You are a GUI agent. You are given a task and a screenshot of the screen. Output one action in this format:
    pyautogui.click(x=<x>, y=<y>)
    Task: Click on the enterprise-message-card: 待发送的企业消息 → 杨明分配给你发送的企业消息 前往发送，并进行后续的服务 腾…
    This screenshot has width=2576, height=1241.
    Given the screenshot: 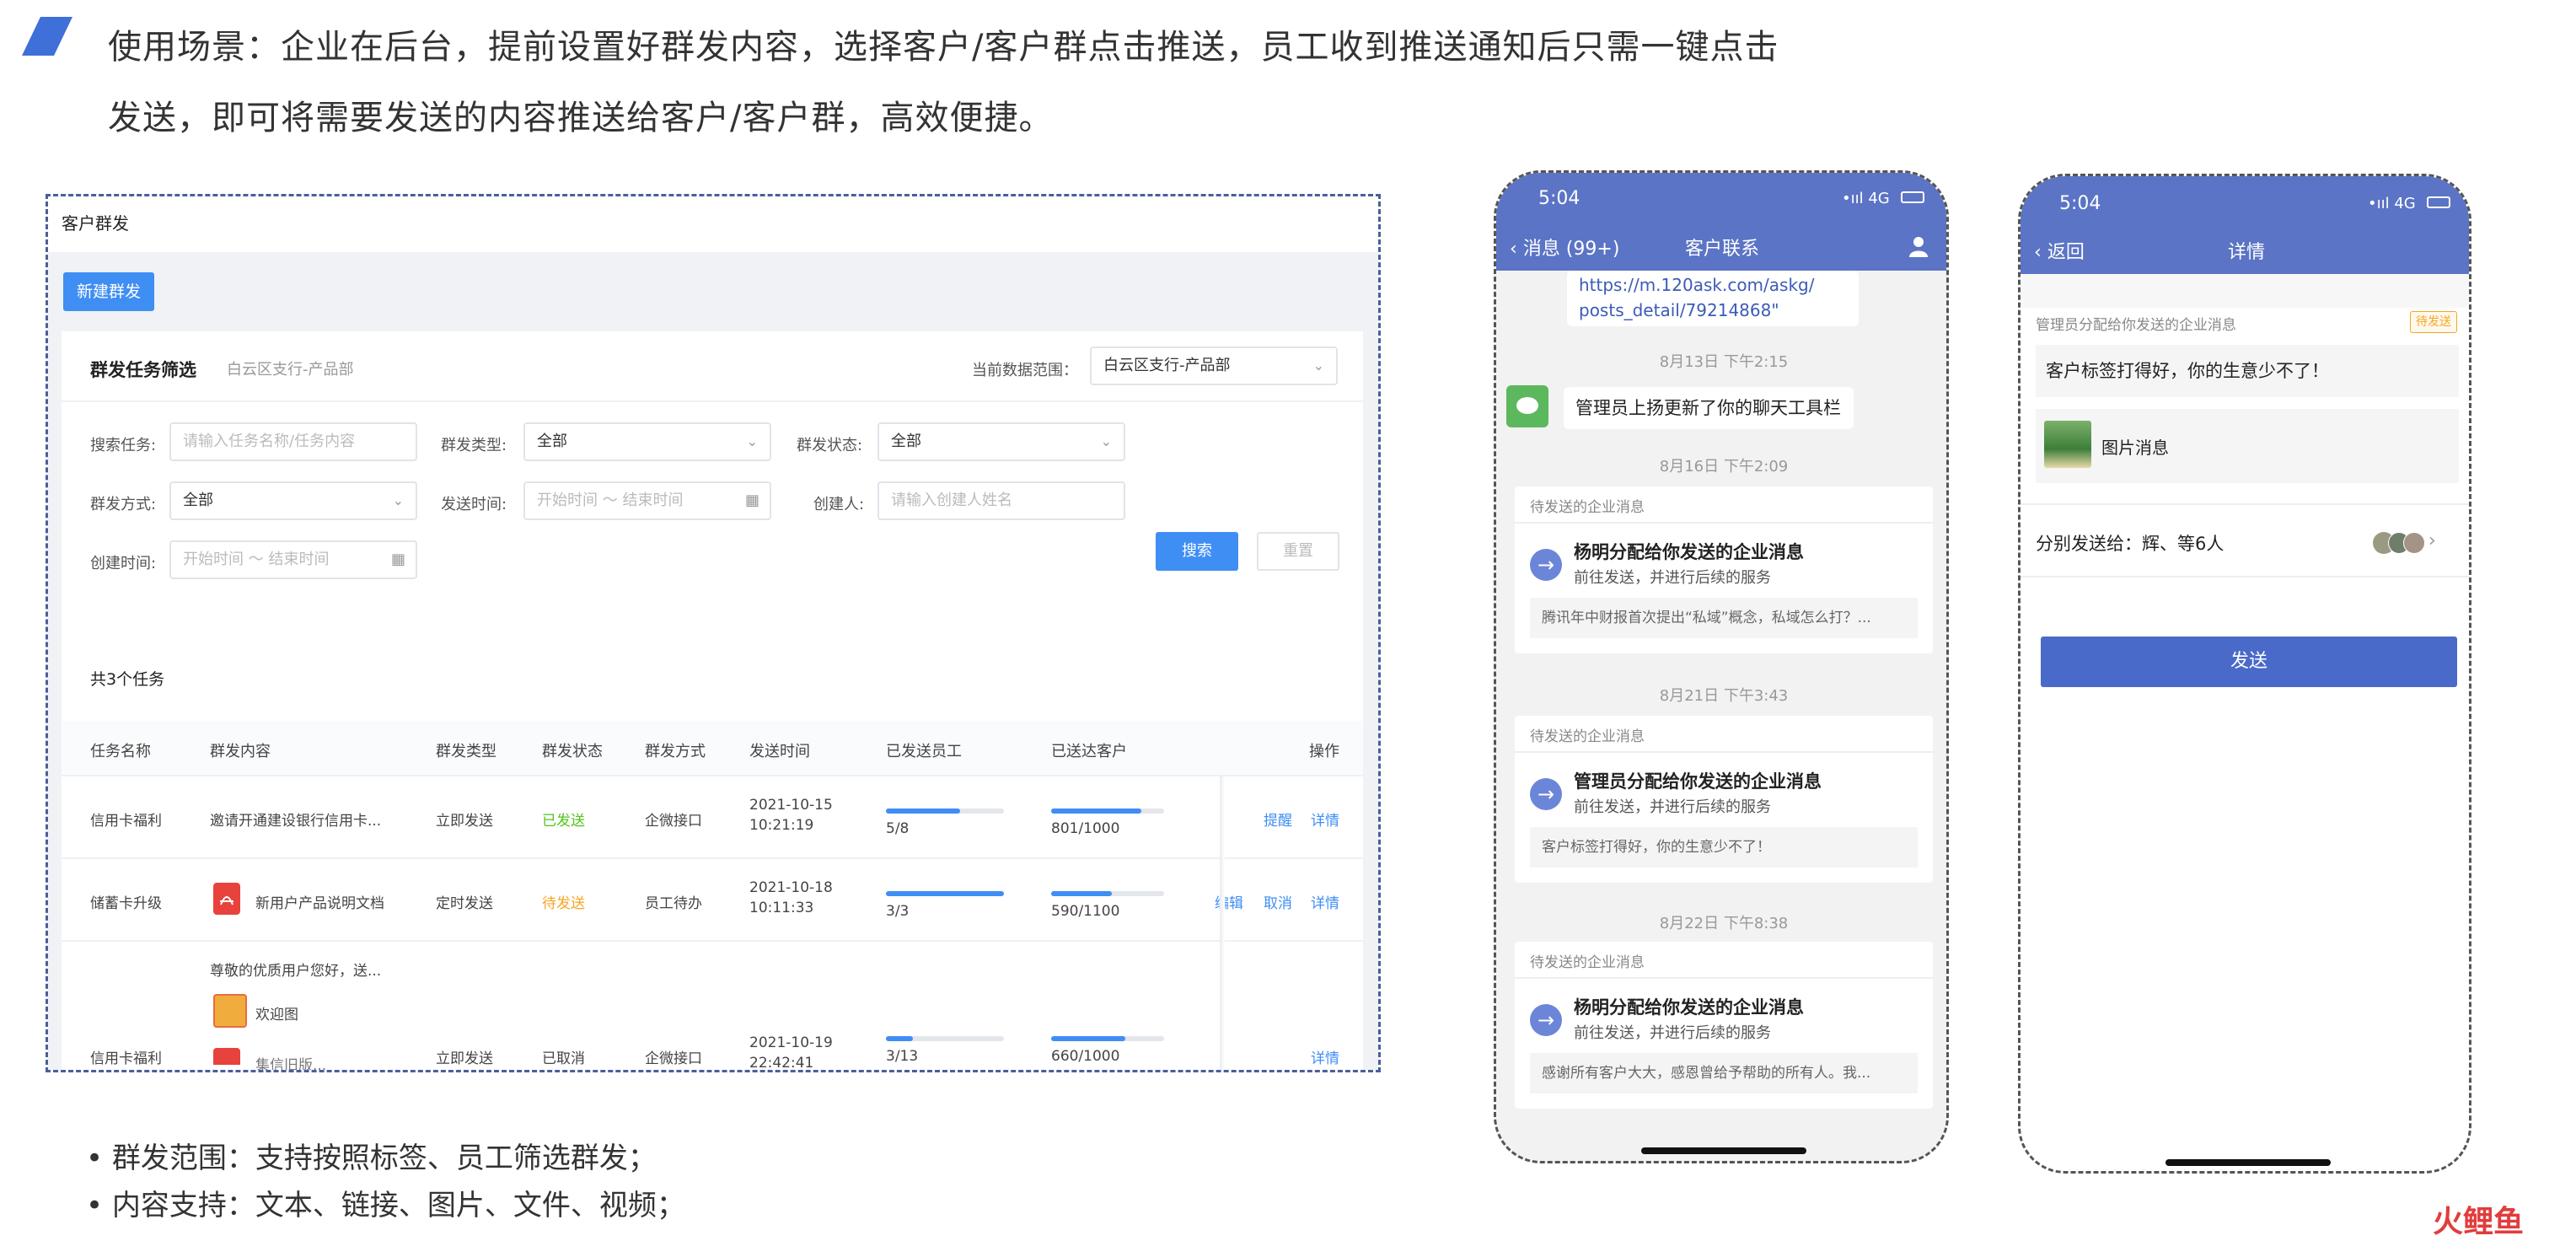 What is the action you would take?
    pyautogui.click(x=1724, y=569)
    